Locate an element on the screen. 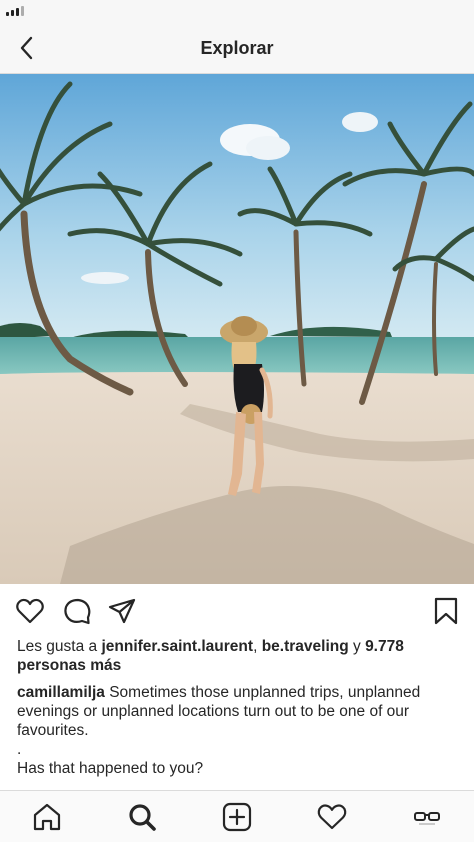  page-title: Explorar is located at coordinates (237, 48).